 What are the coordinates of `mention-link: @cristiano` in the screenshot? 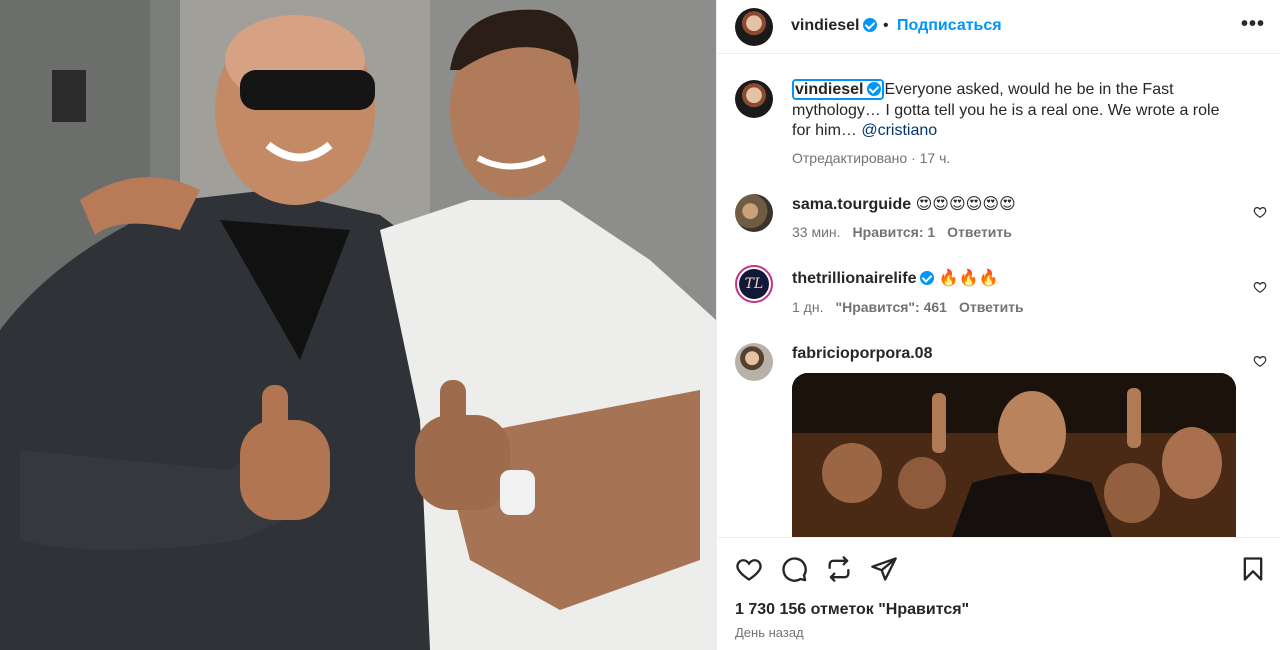 It's located at (899, 130).